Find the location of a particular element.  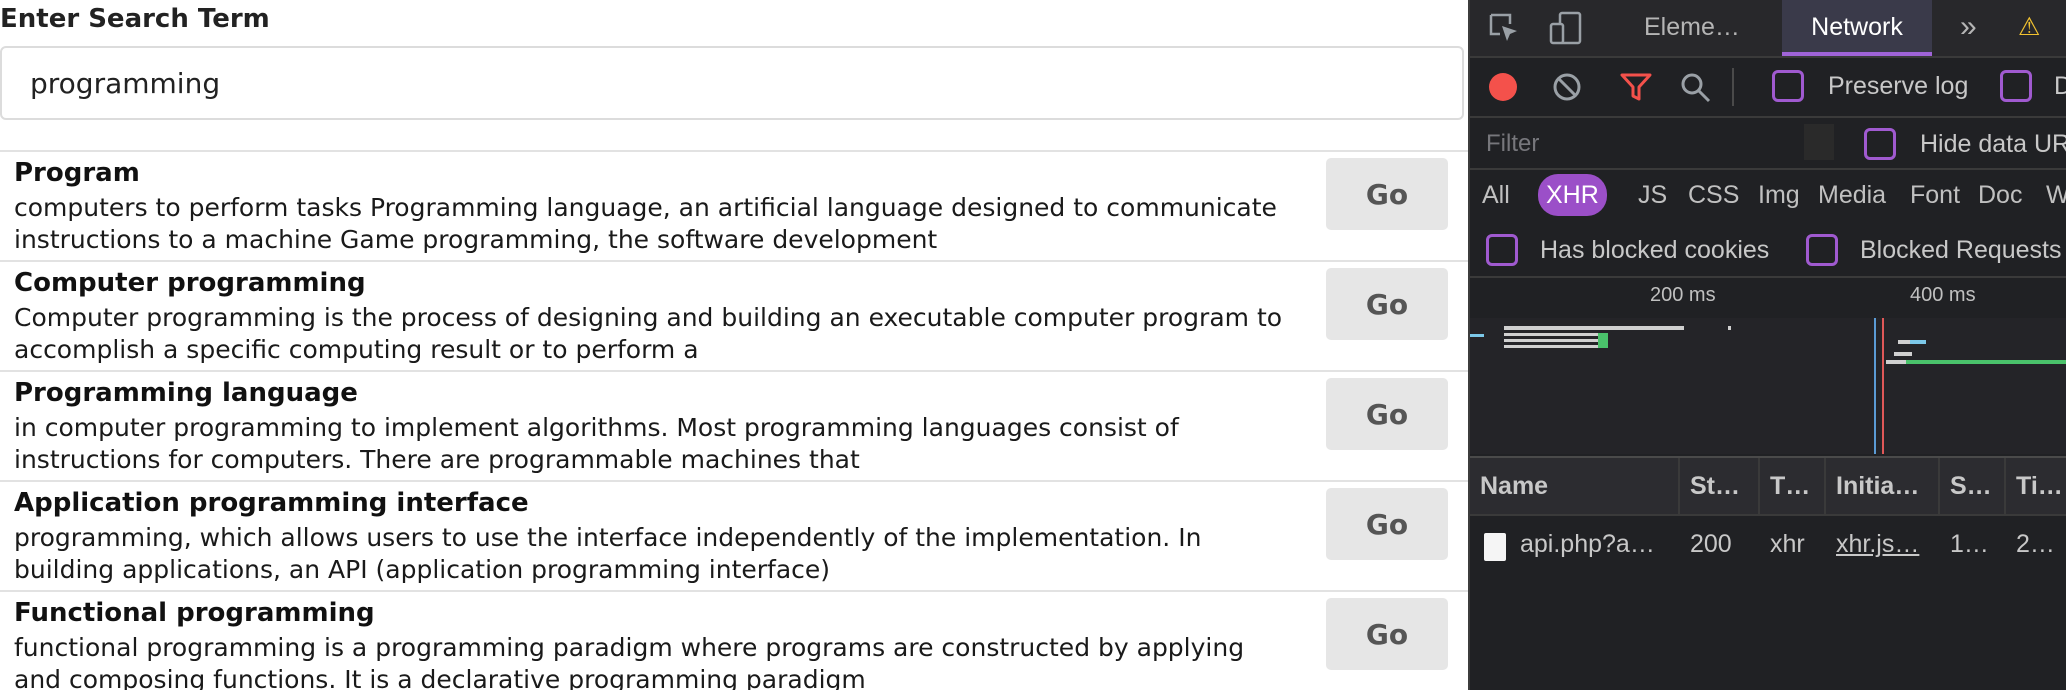

result-title: Programming language is located at coordinates (186, 393).